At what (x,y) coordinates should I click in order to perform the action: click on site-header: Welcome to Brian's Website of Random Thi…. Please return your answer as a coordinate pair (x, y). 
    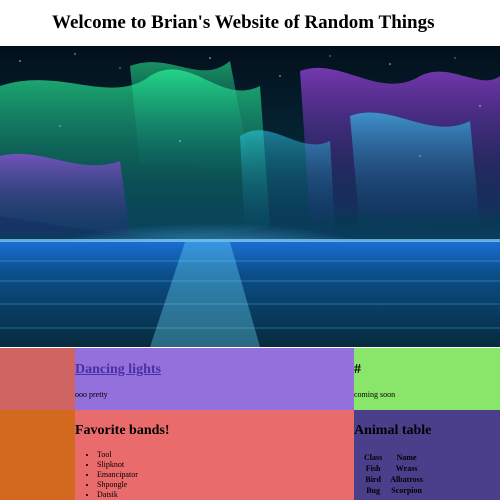
    Looking at the image, I should click on (250, 23).